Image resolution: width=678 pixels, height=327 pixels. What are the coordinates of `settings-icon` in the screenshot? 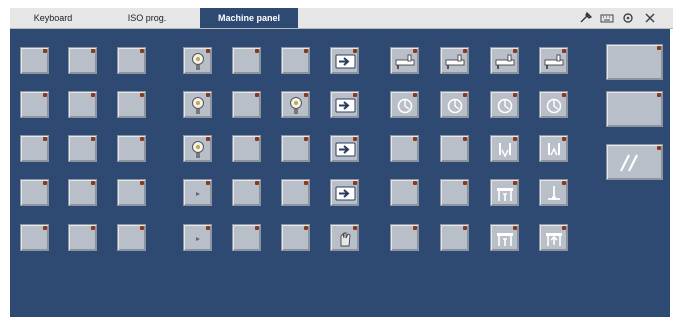 It's located at (628, 17).